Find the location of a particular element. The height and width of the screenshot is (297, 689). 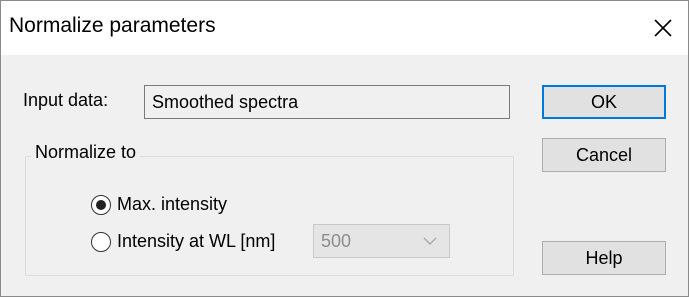

radio-max-intensity-button is located at coordinates (101, 204).